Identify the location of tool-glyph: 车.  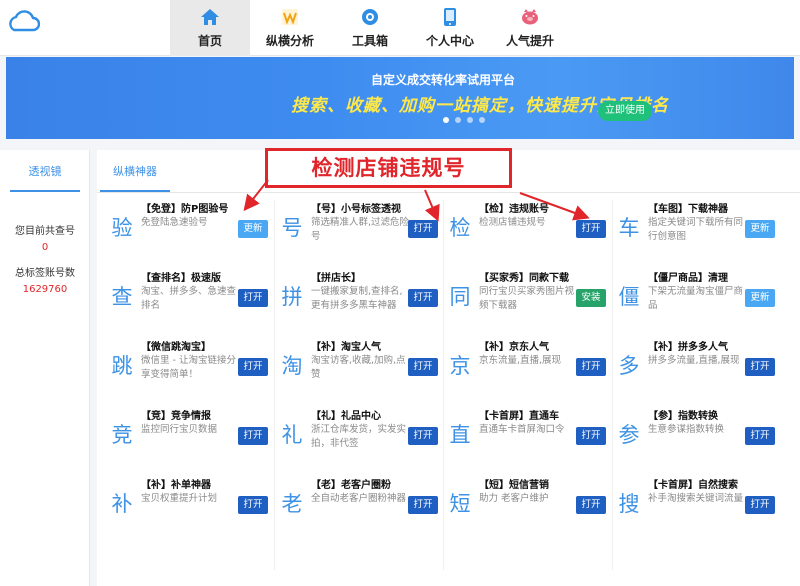
(629, 228).